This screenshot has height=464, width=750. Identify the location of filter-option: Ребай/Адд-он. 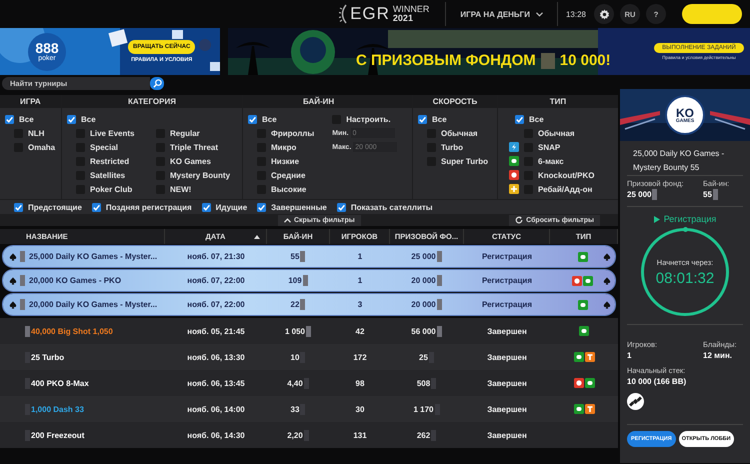
(565, 189).